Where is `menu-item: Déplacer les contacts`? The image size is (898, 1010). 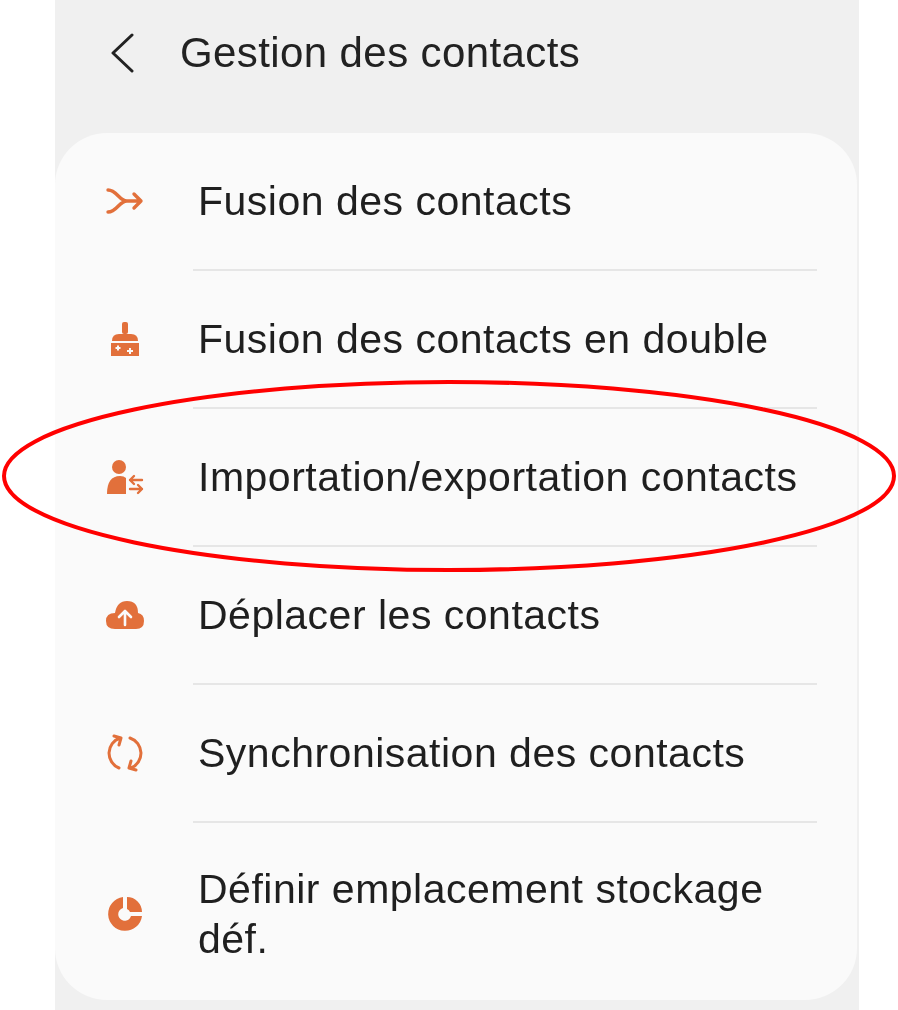 menu-item: Déplacer les contacts is located at coordinates (456, 615).